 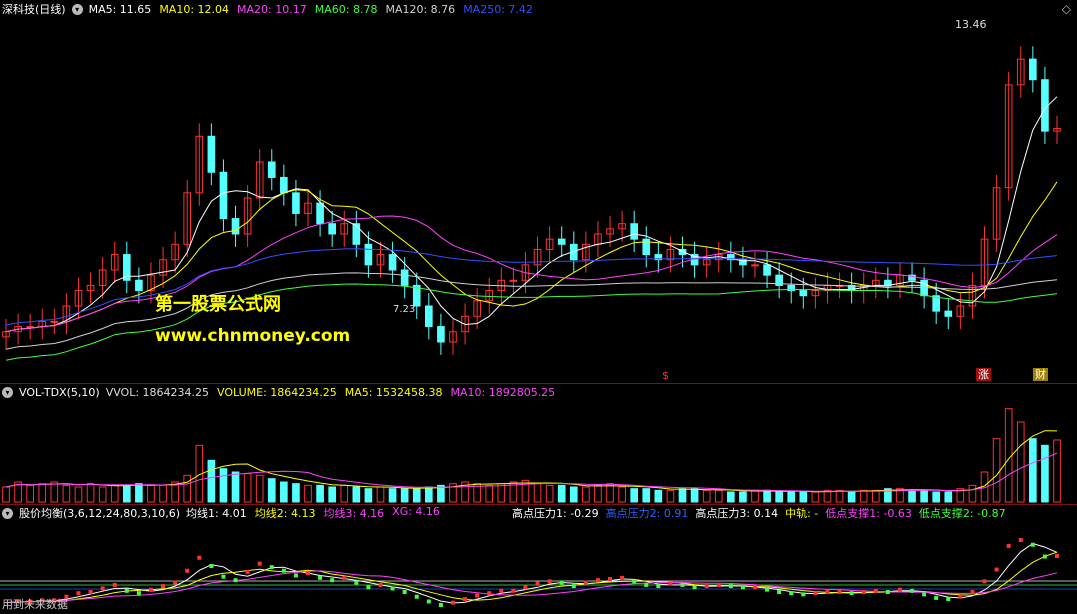 I want to click on vol-value-1: VOLUME: 1864234.25, so click(x=277, y=392).